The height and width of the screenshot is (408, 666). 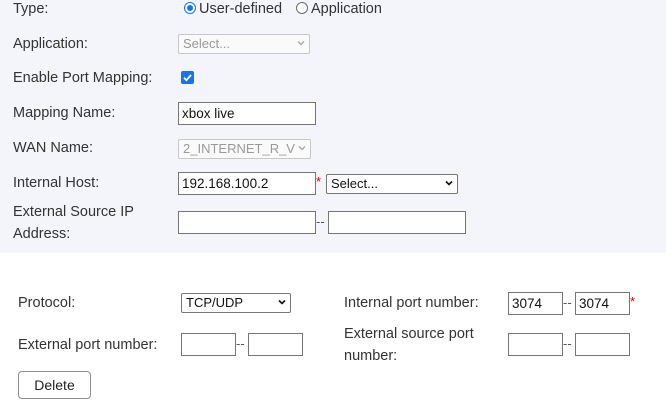 What do you see at coordinates (190, 8) in the screenshot?
I see `type-user-defined-radio` at bounding box center [190, 8].